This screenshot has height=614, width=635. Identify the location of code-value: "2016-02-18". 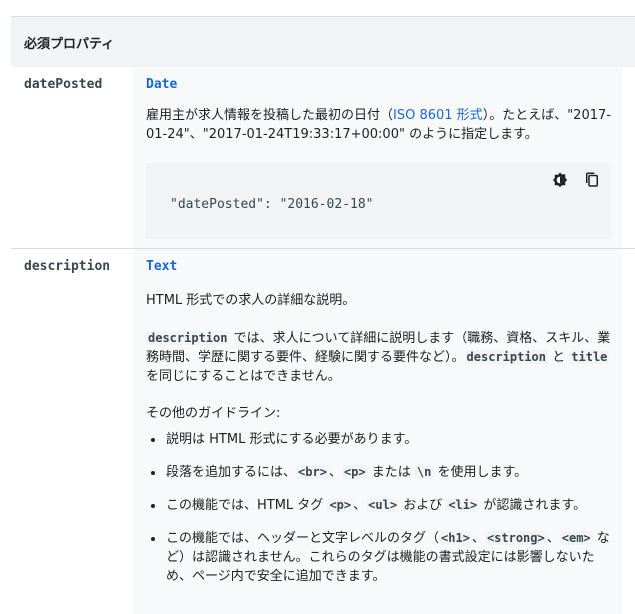
(326, 204).